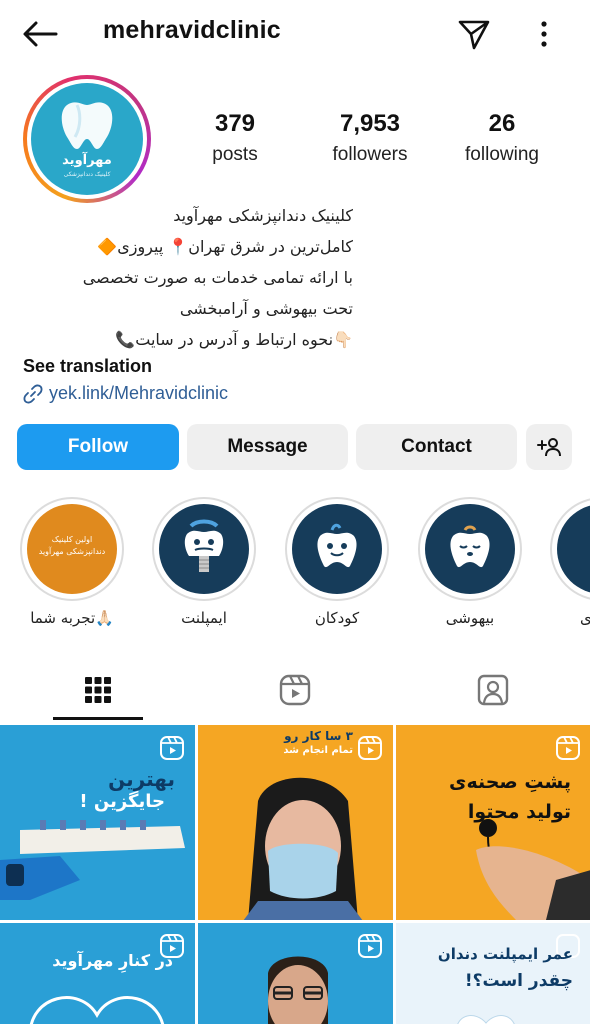 The width and height of the screenshot is (590, 1024). I want to click on top-bar: mehravidclinic, so click(295, 34).